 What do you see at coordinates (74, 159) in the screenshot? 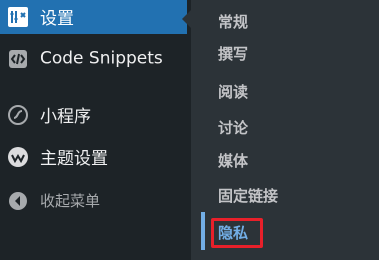
I see `menu-label-theme-settings: 主题设置` at bounding box center [74, 159].